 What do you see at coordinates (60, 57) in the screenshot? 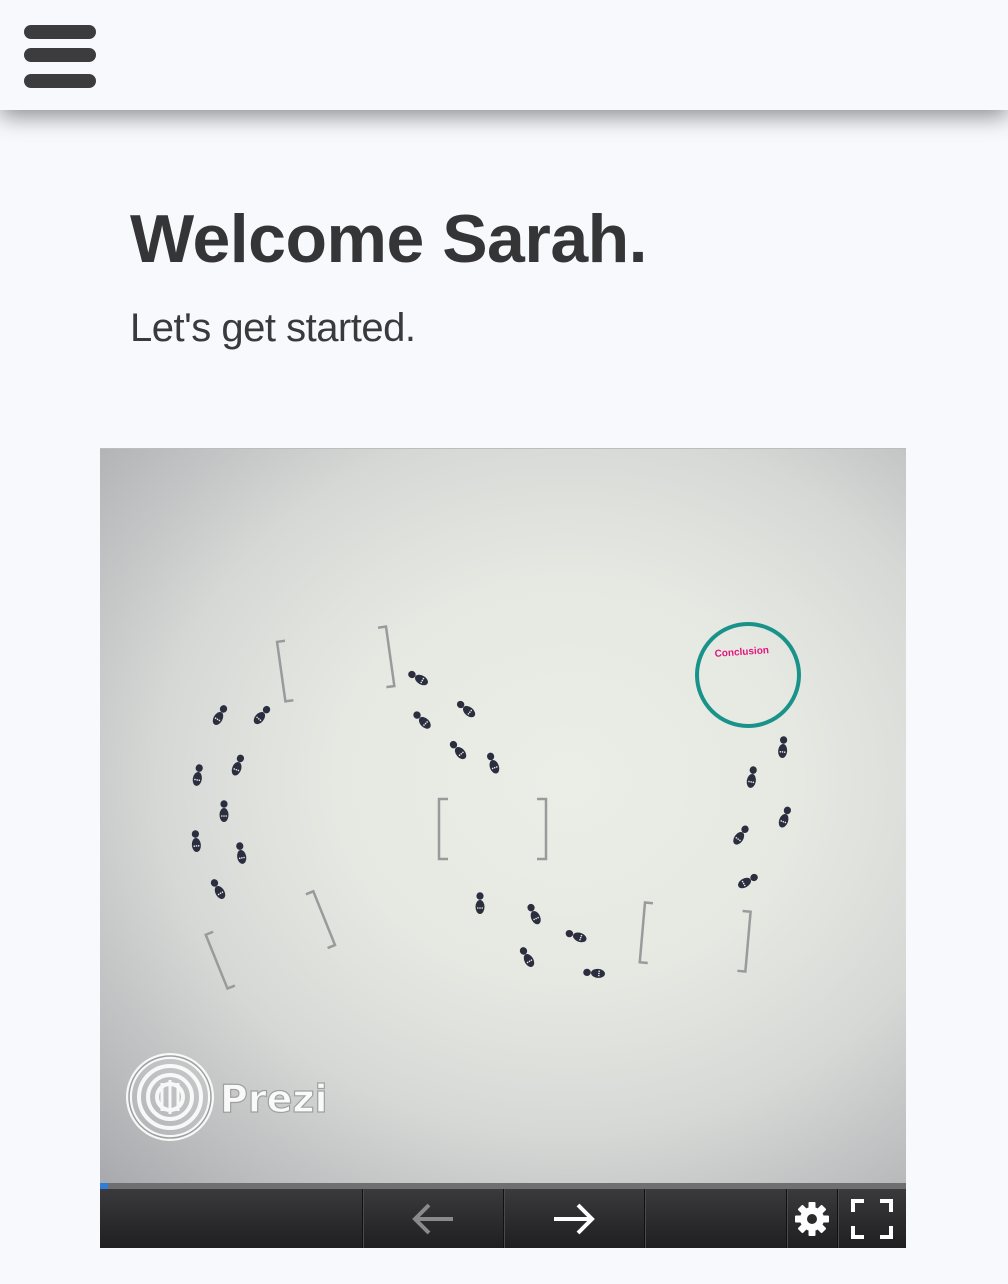
I see `hamburger-menu-icon` at bounding box center [60, 57].